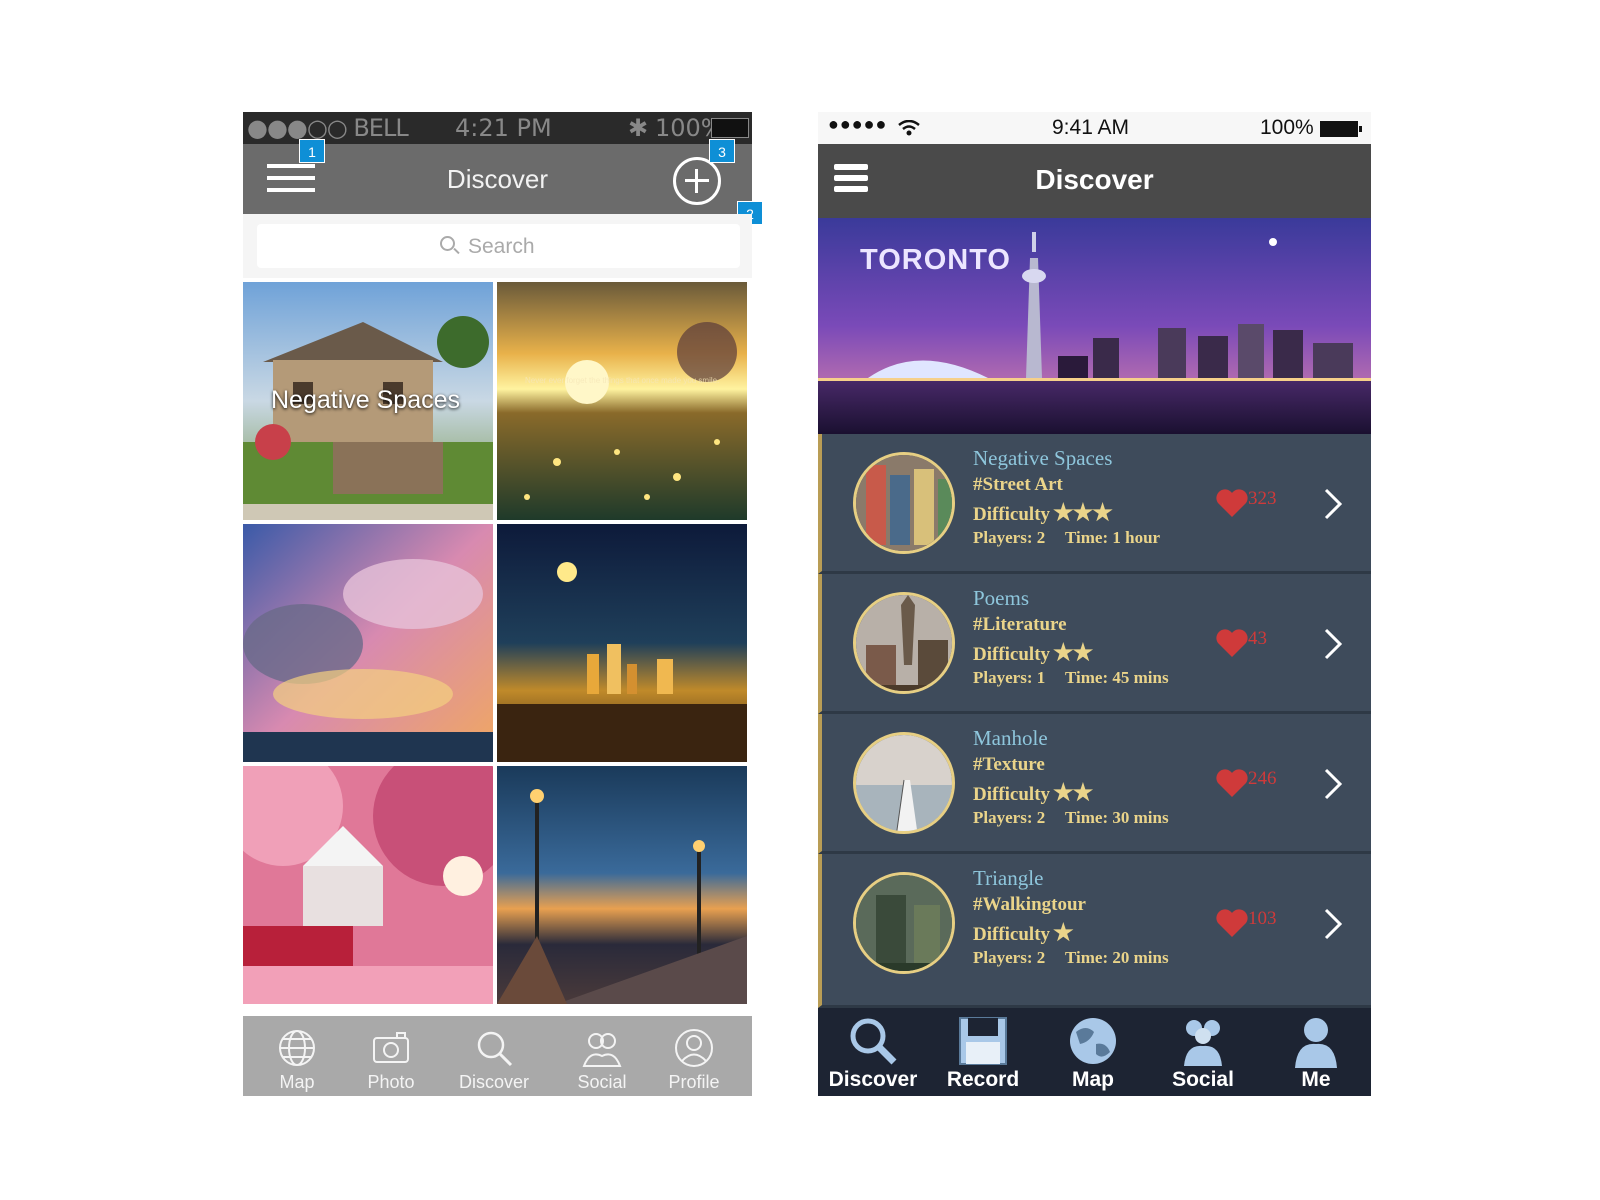  What do you see at coordinates (694, 1082) in the screenshot?
I see `tab-label: Profile` at bounding box center [694, 1082].